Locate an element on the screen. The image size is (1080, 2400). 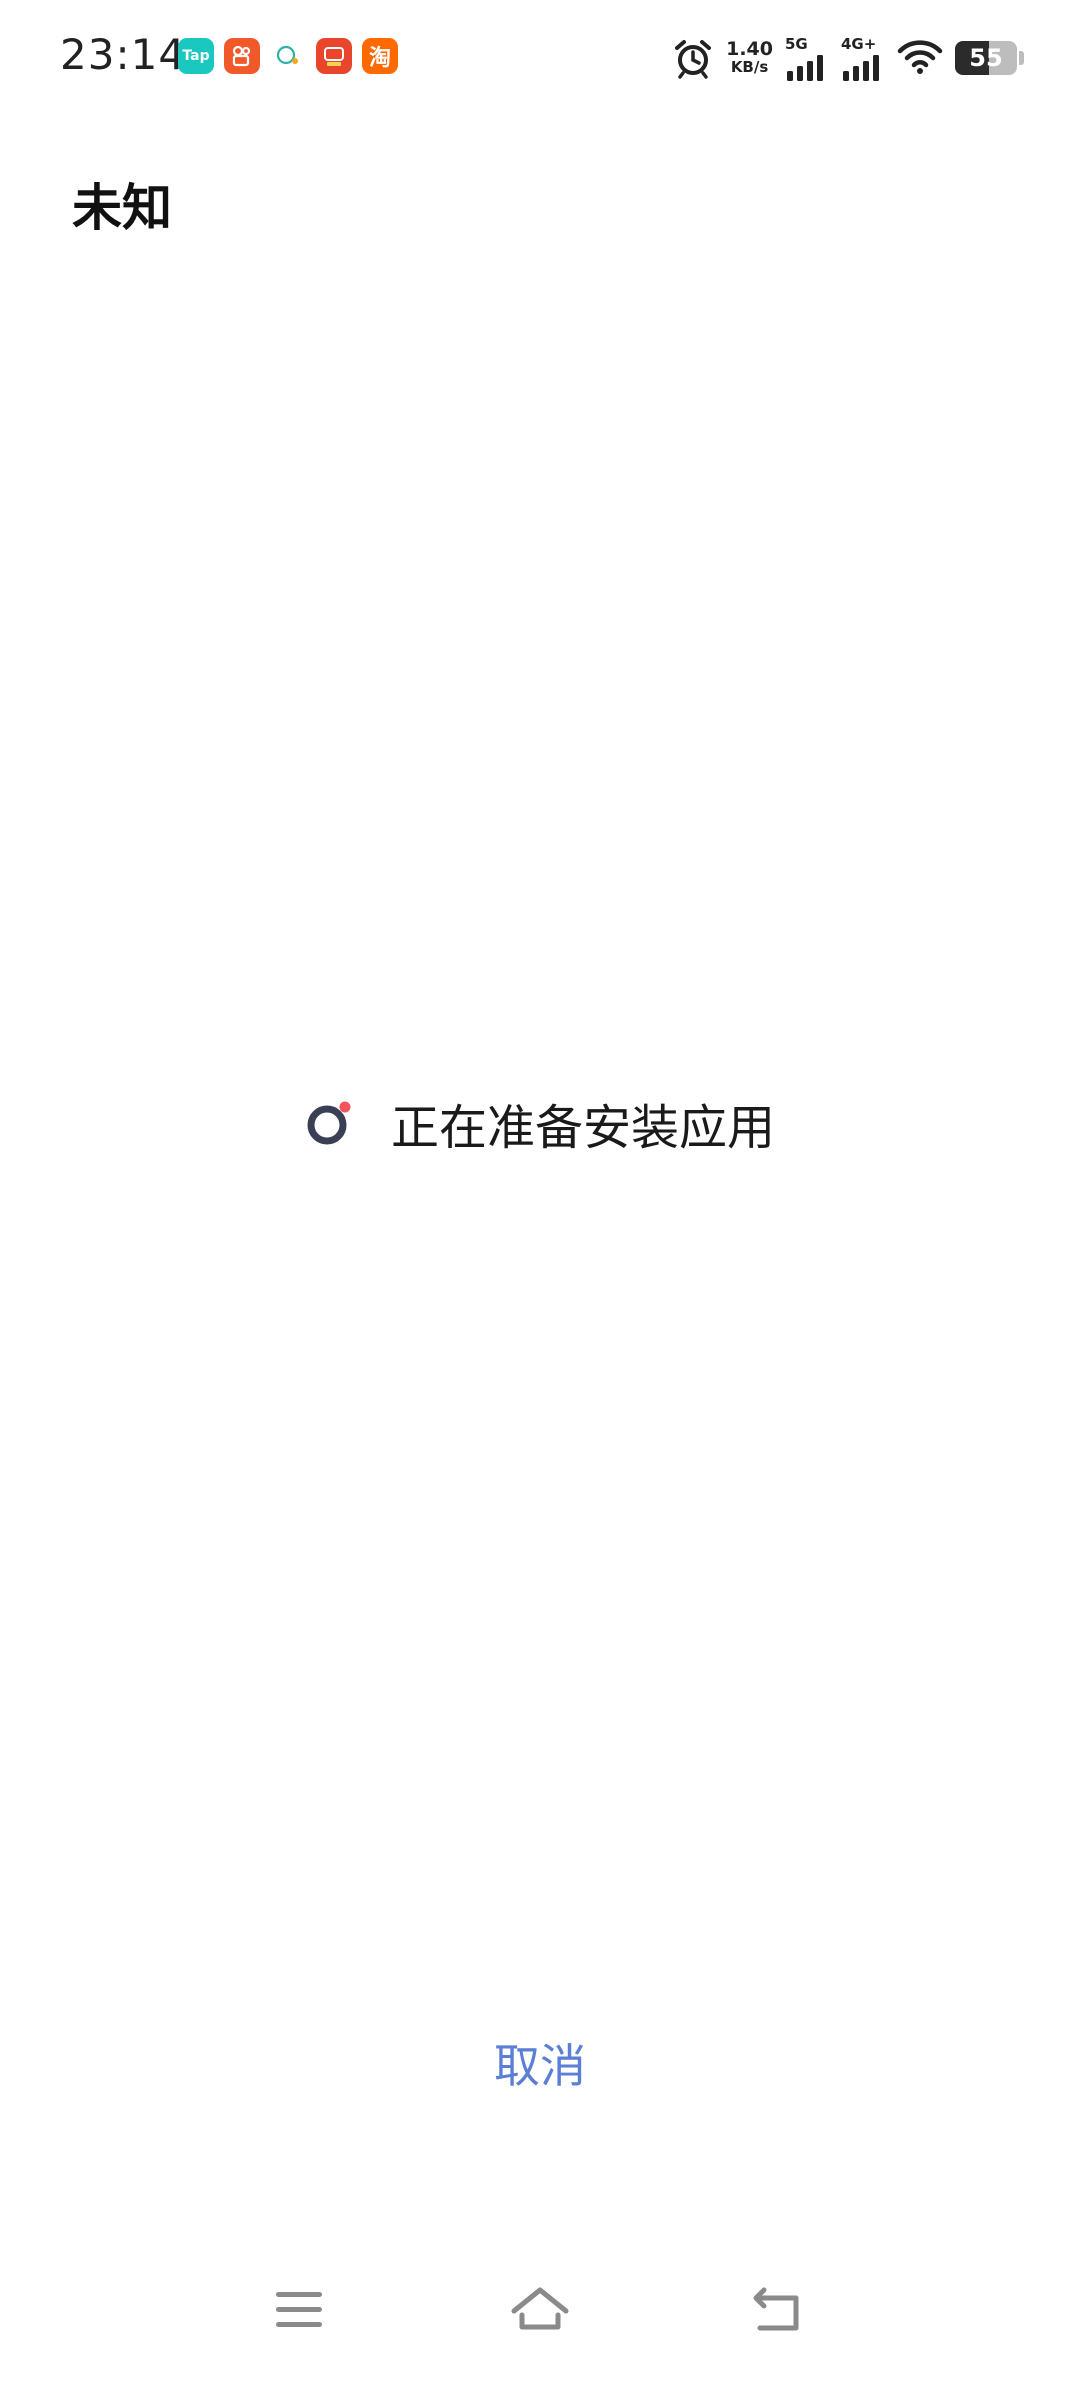
notification-icons: Tap 淘 is located at coordinates (288, 56).